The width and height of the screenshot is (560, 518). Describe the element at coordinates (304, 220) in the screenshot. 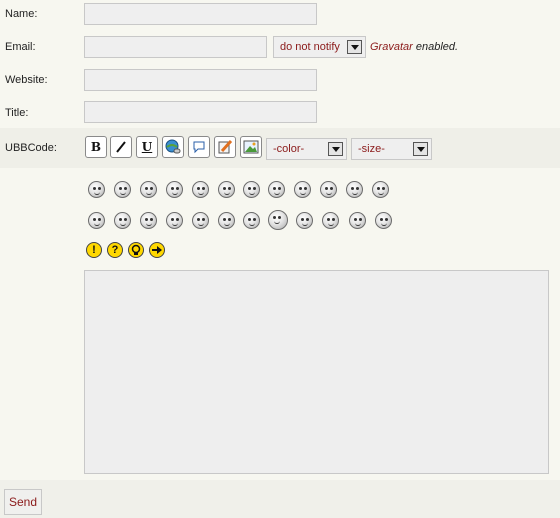

I see `smiley-whistle-icon` at that location.